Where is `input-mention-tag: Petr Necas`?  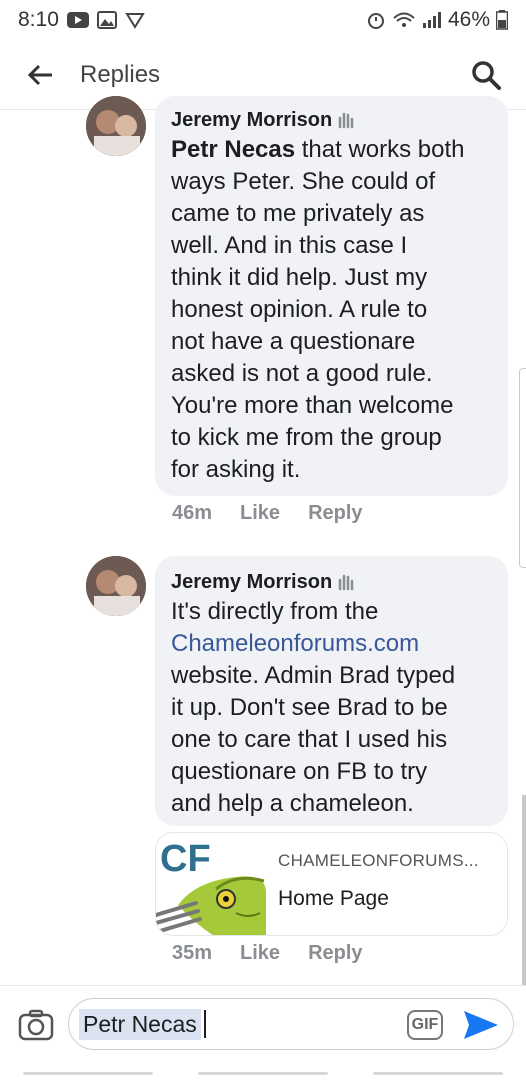 input-mention-tag: Petr Necas is located at coordinates (140, 1024).